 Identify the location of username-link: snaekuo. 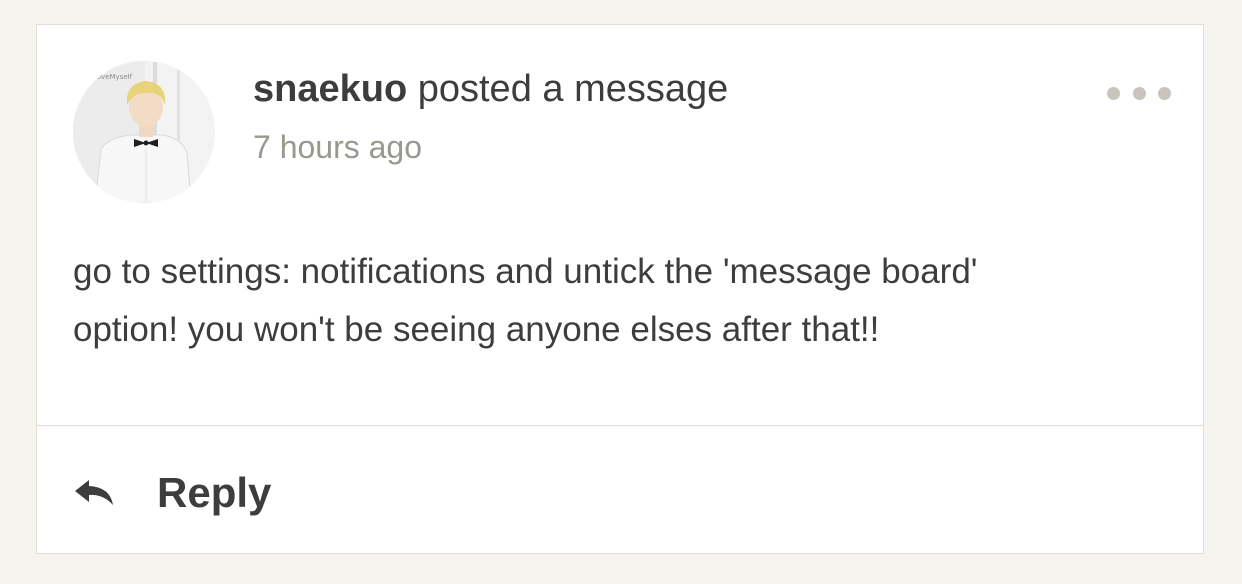
(330, 89).